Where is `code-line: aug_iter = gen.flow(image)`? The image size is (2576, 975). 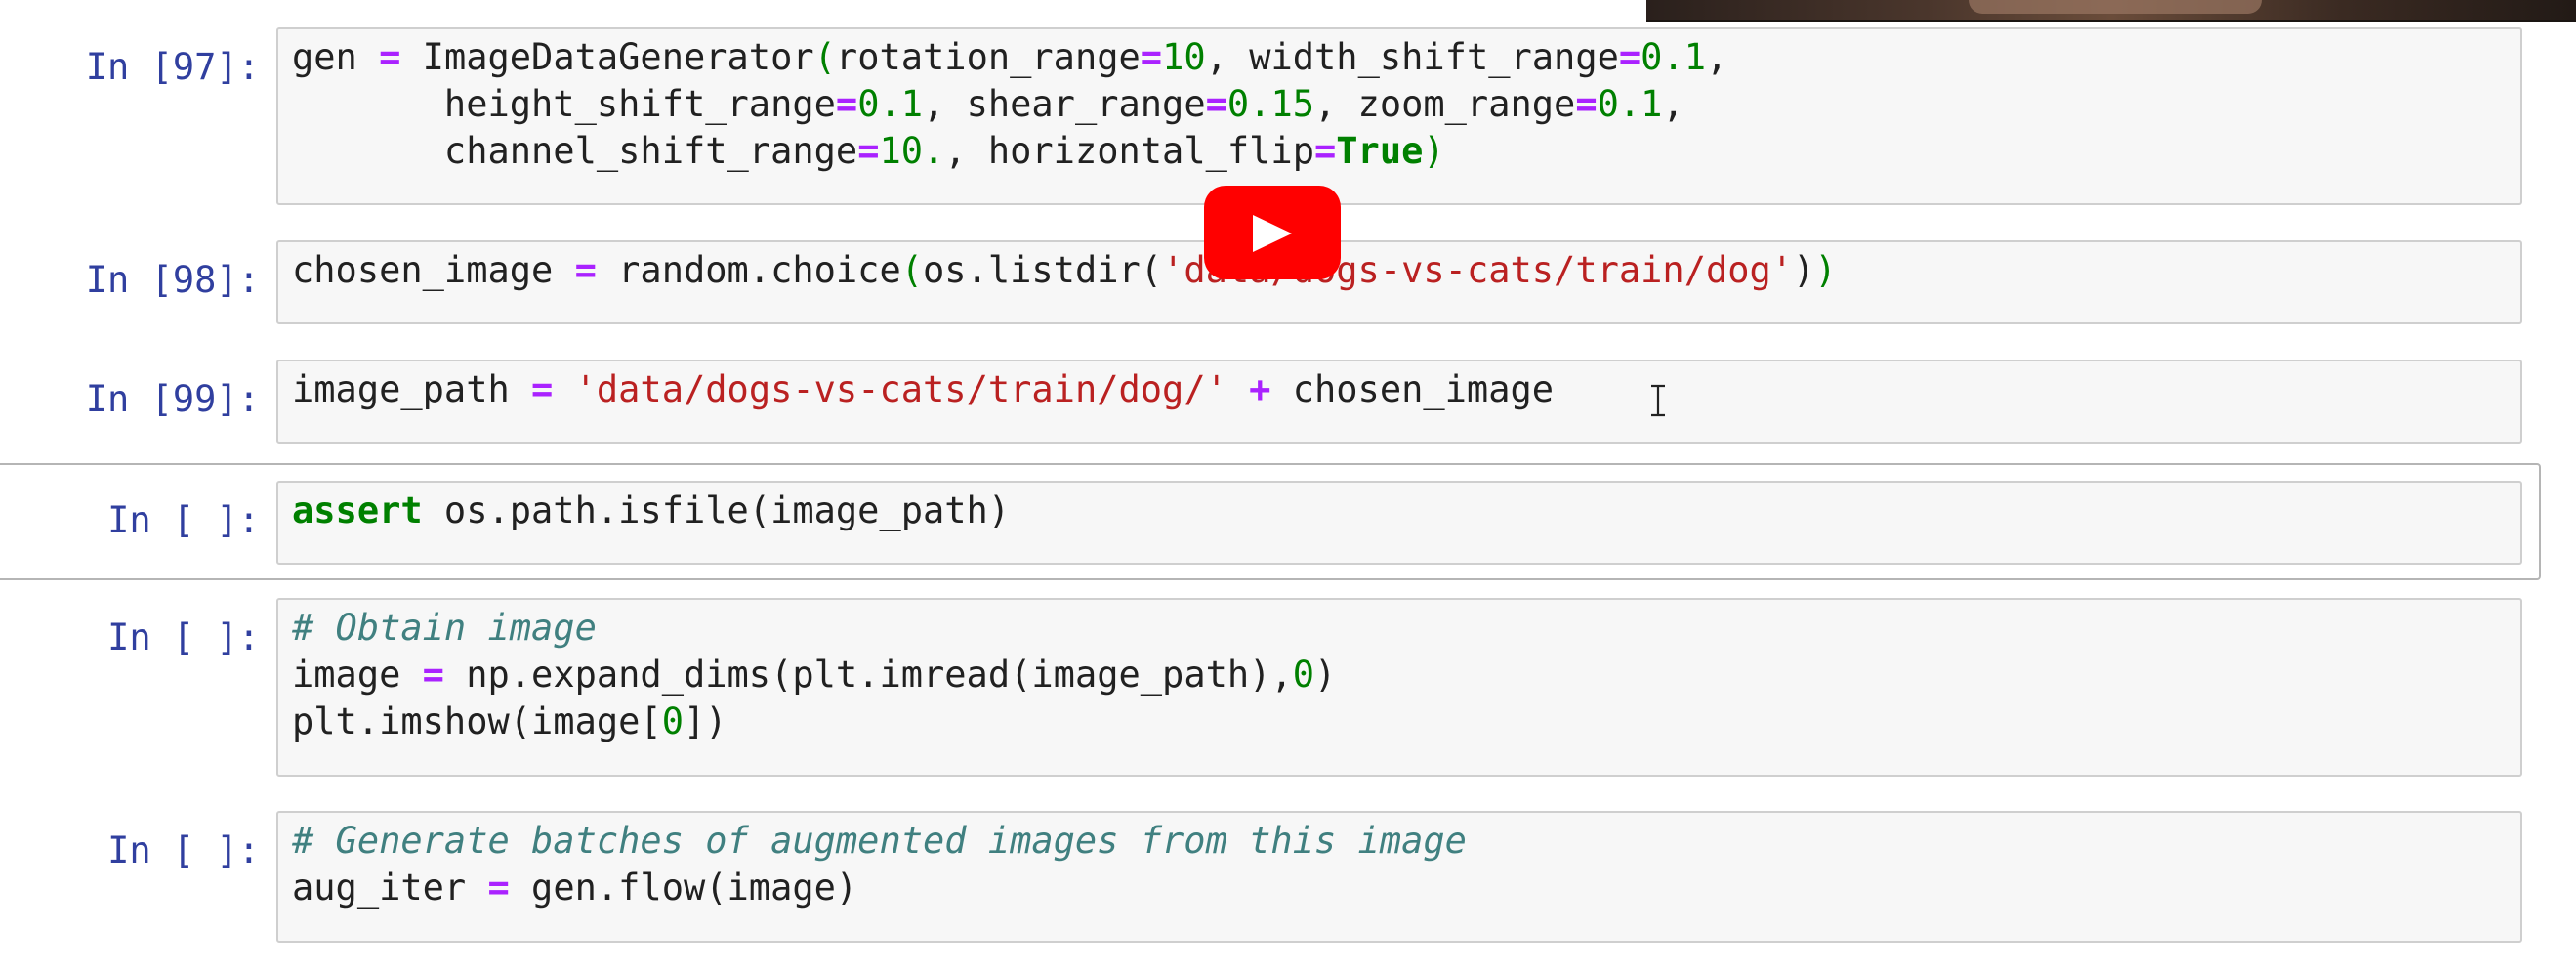
code-line: aug_iter = gen.flow(image) is located at coordinates (1399, 888).